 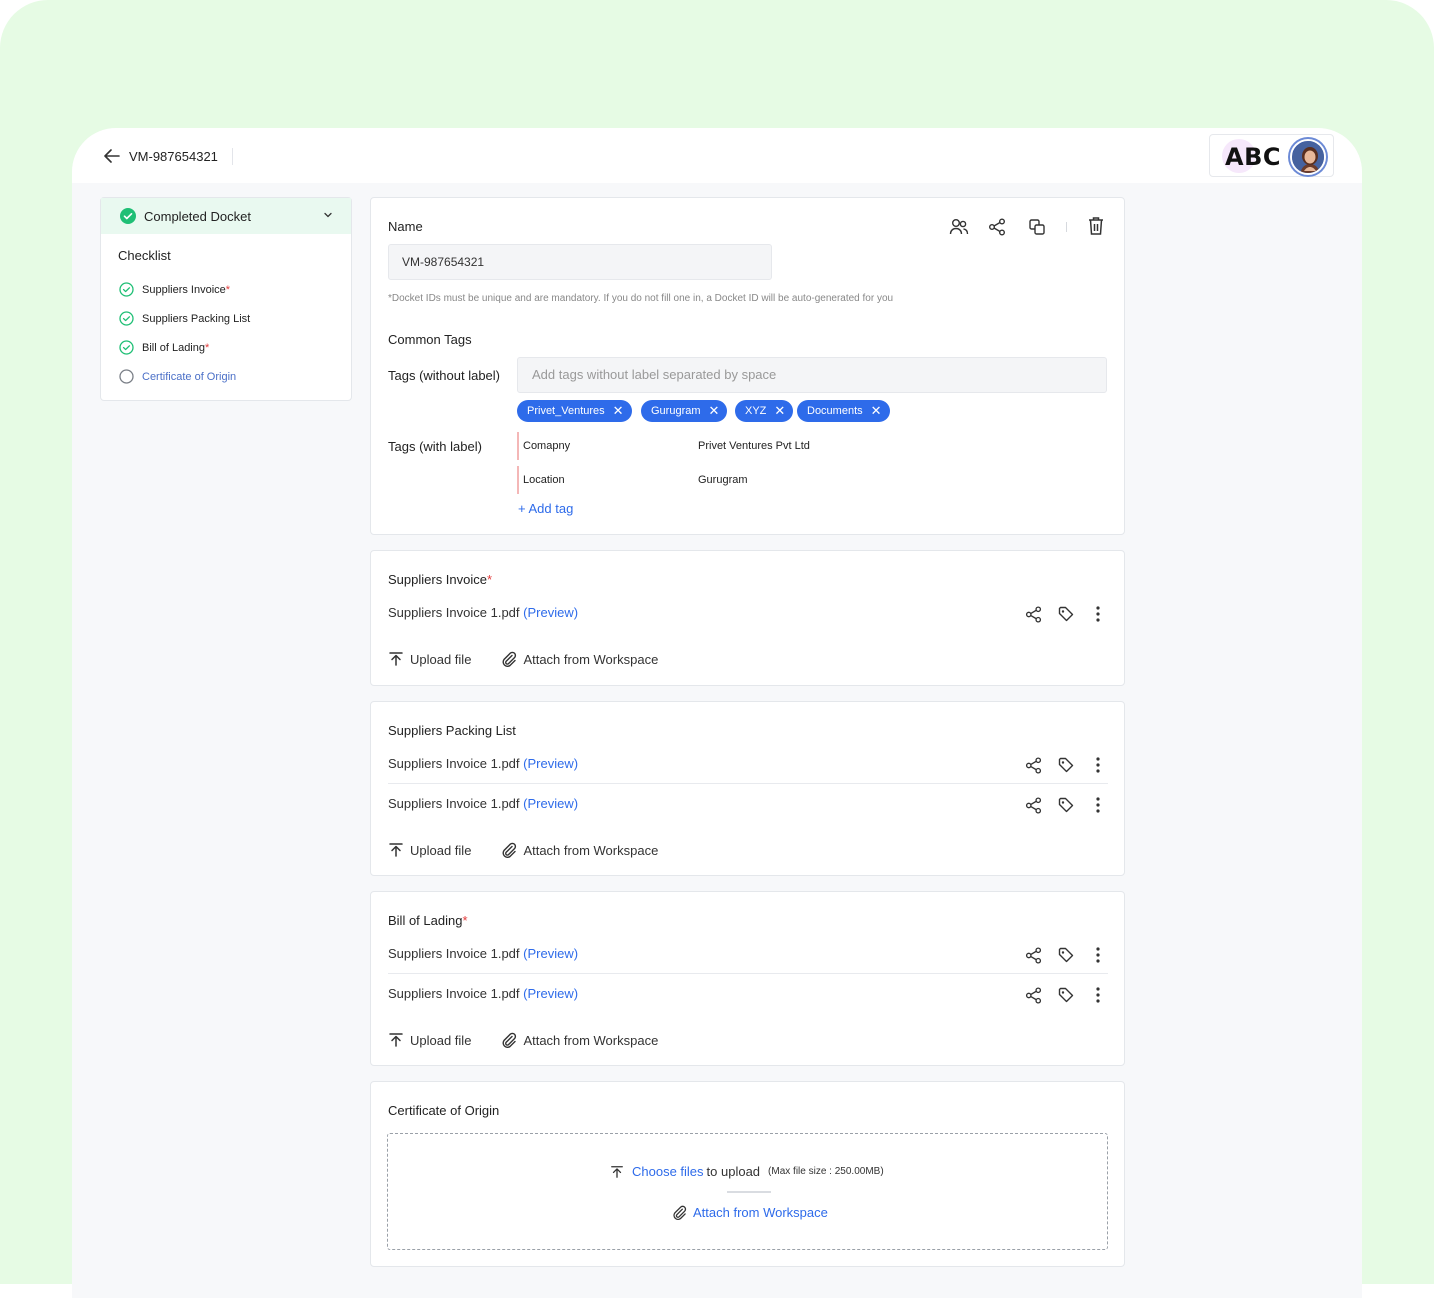 I want to click on checklist-title: Checklist, so click(x=144, y=255).